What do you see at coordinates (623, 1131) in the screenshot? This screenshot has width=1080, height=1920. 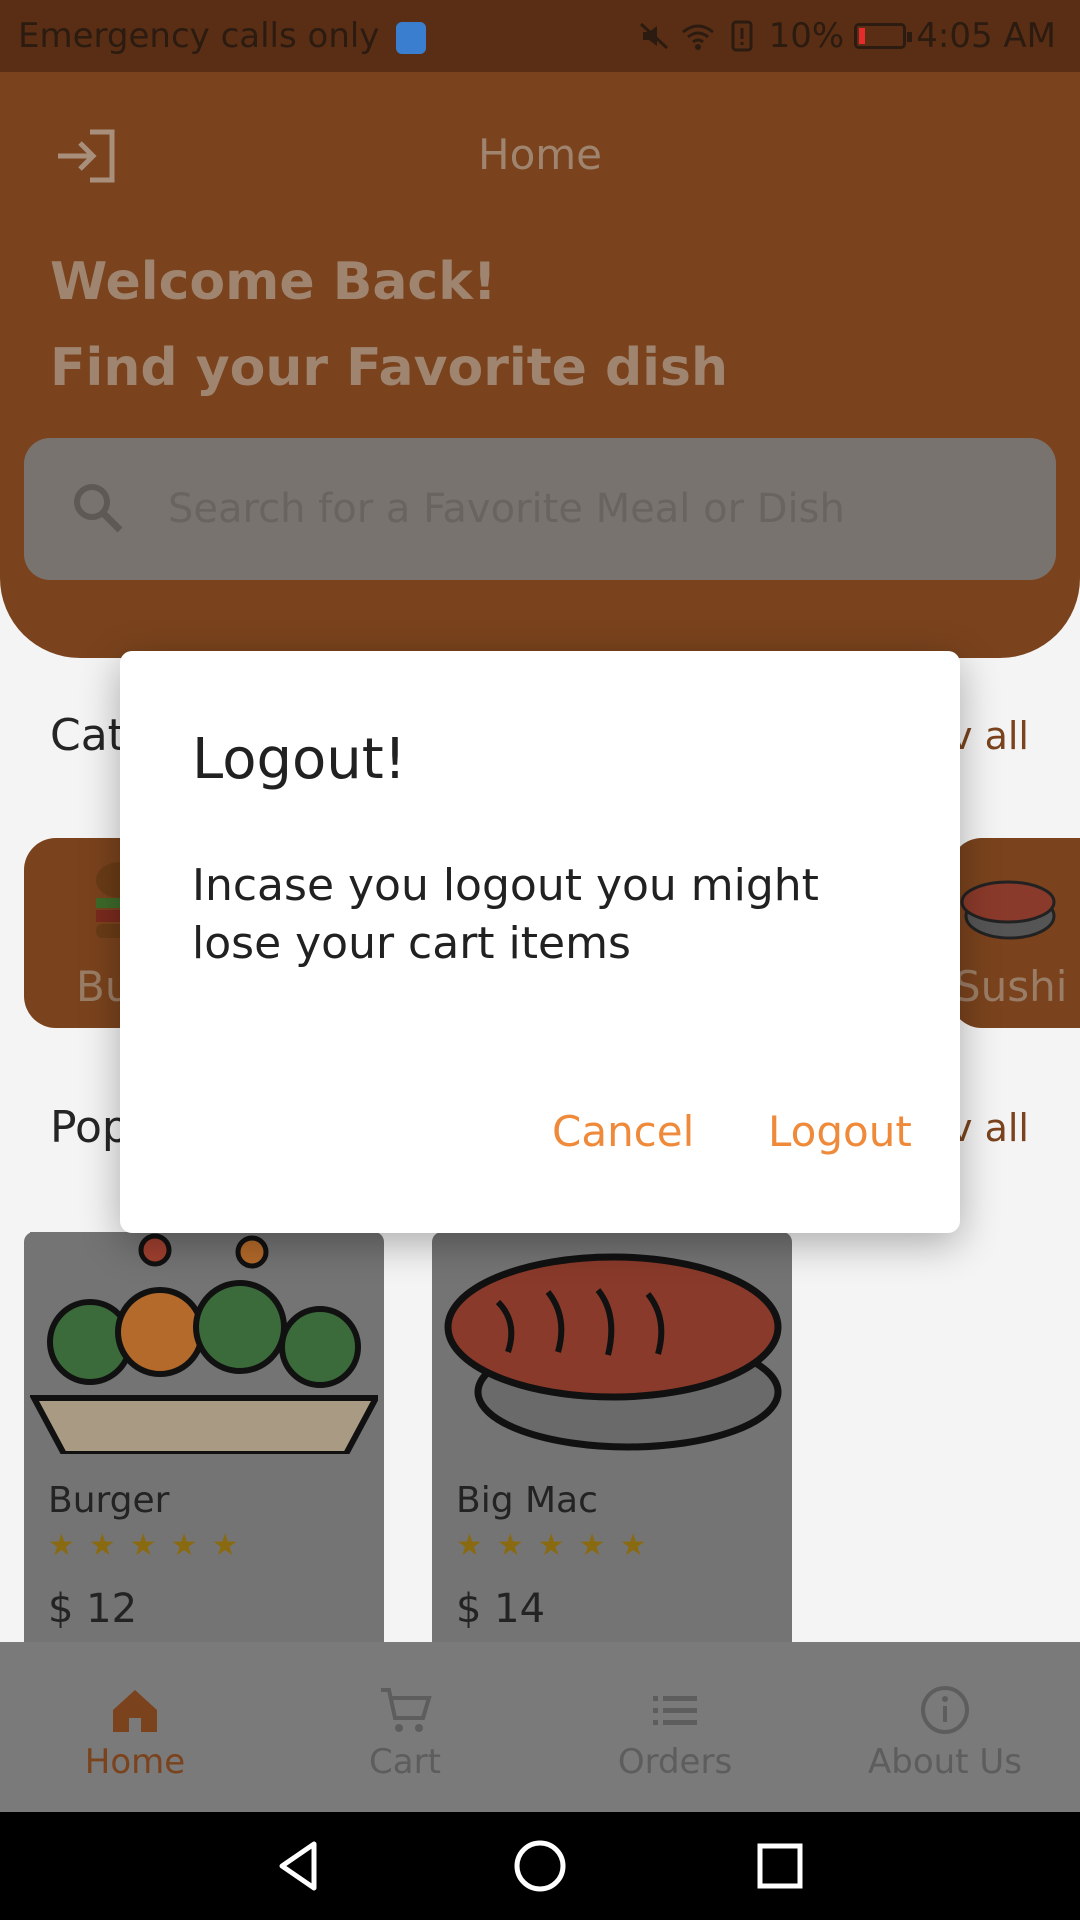 I see `cancel-button: Cancel` at bounding box center [623, 1131].